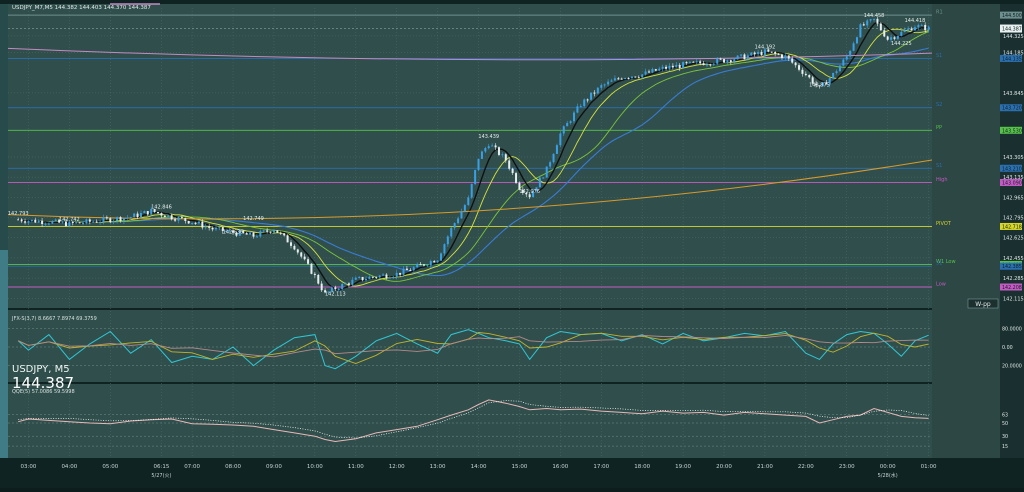 This screenshot has height=492, width=1024. Describe the element at coordinates (1012, 267) in the screenshot. I see `level-tag-text-s1-lower: 142.385` at that location.